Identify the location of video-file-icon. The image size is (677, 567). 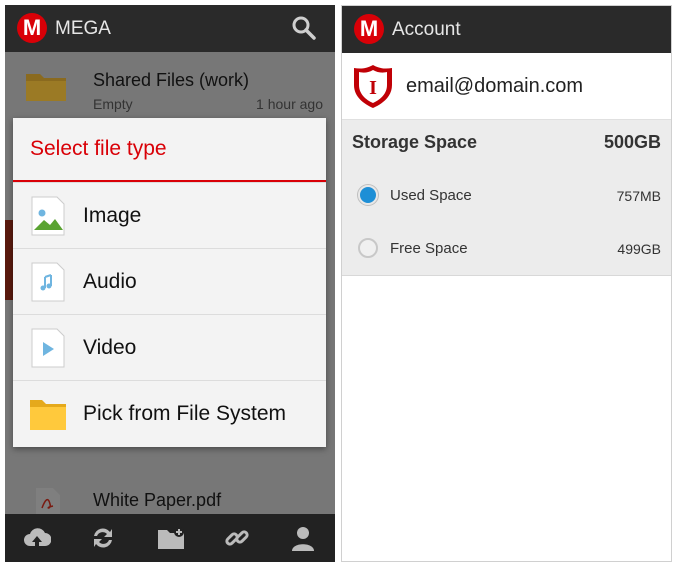
(48, 348).